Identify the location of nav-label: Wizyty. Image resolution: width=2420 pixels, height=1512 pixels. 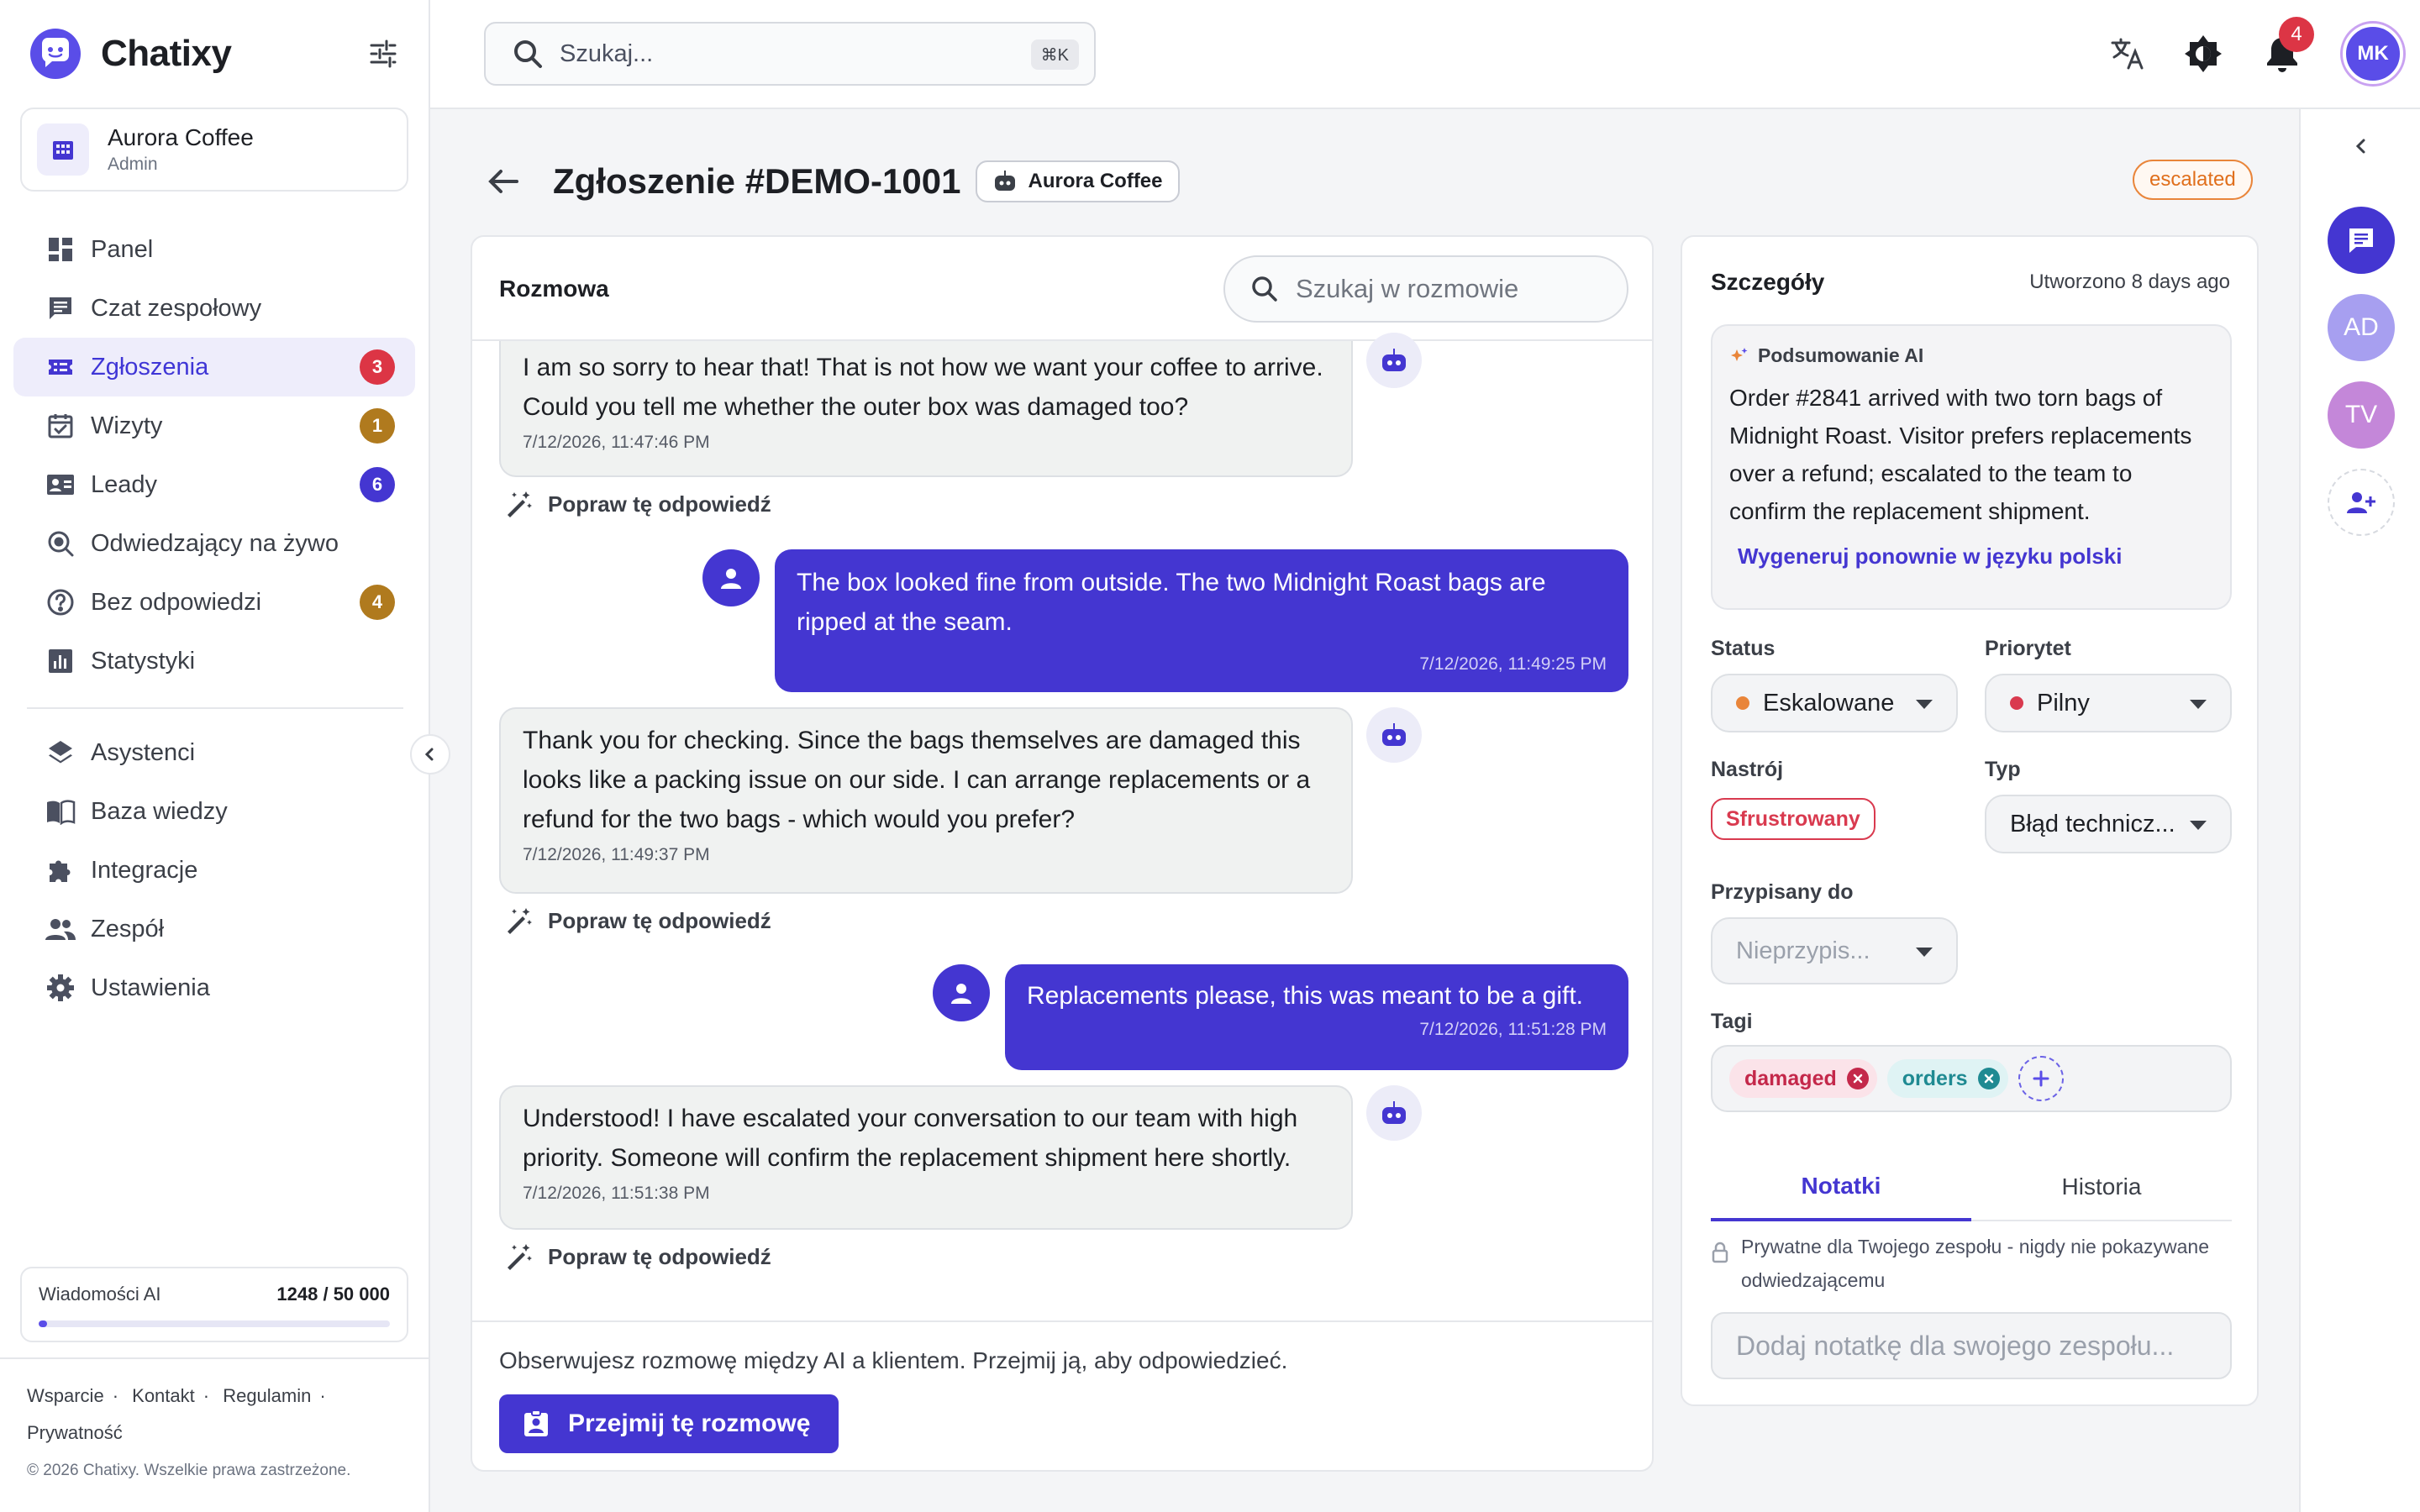
(127, 425).